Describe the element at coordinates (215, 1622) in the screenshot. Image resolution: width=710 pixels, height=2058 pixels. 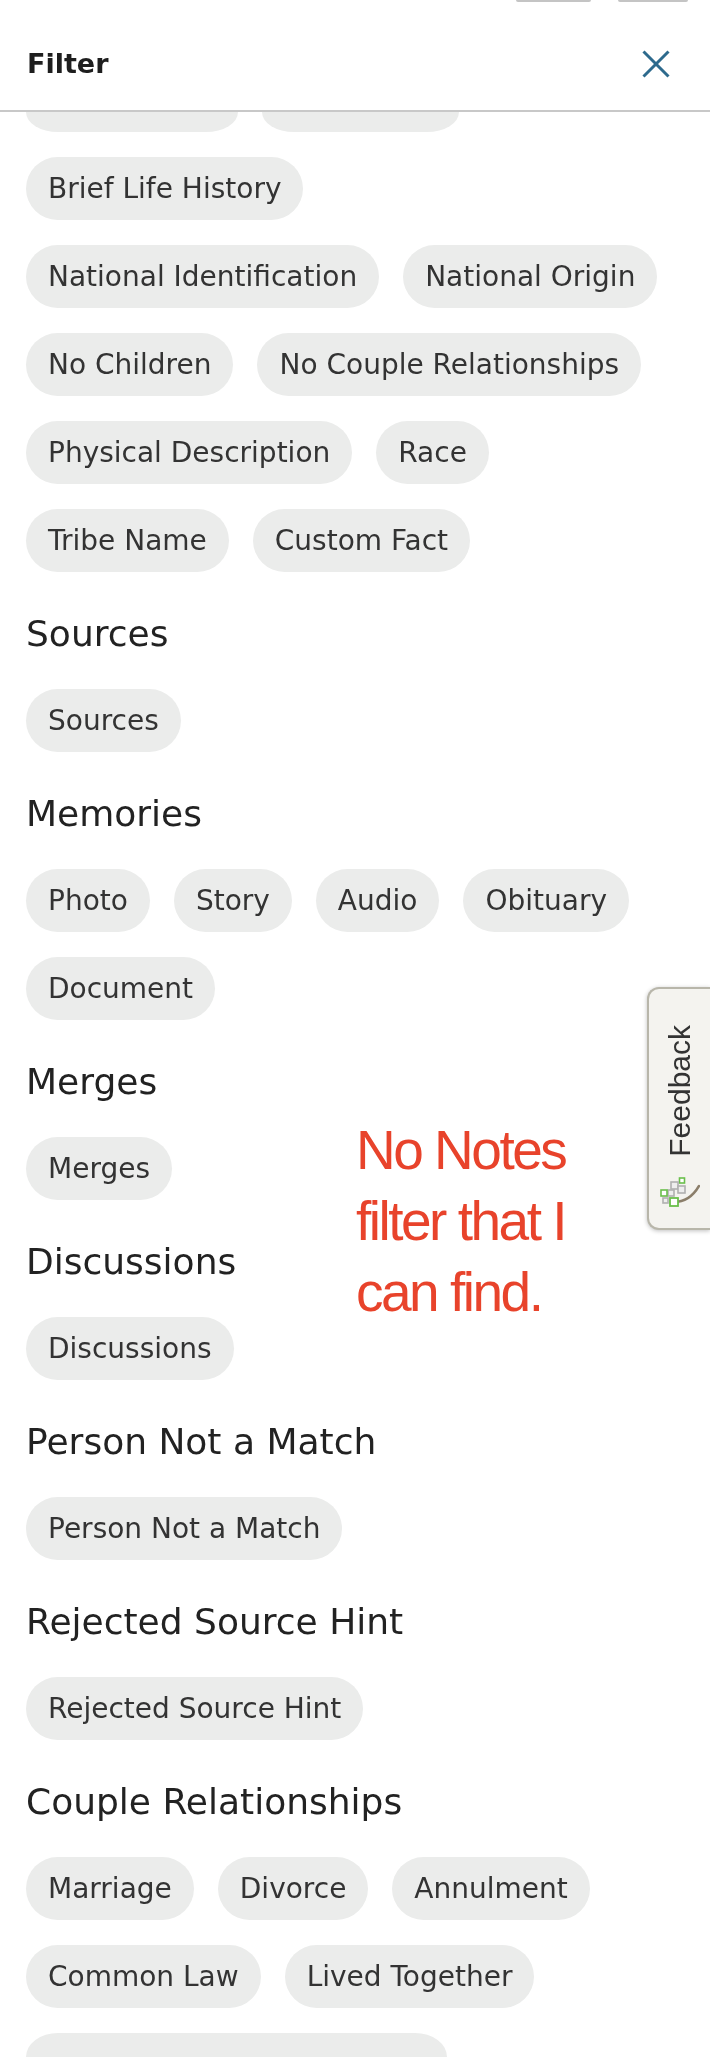
I see `section-heading: Rejected Source Hint` at that location.